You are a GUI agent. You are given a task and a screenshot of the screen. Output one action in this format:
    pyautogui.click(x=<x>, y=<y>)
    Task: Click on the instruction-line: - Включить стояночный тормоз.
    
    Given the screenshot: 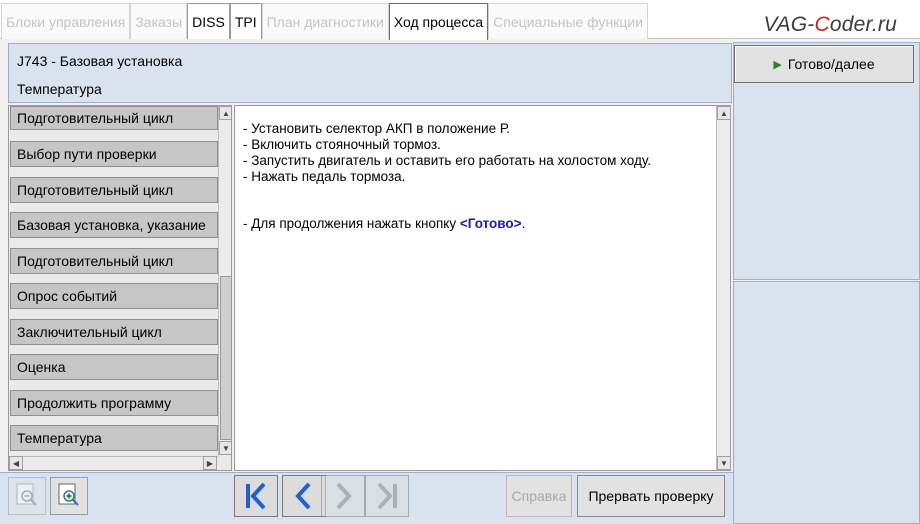 What is the action you would take?
    pyautogui.click(x=342, y=144)
    